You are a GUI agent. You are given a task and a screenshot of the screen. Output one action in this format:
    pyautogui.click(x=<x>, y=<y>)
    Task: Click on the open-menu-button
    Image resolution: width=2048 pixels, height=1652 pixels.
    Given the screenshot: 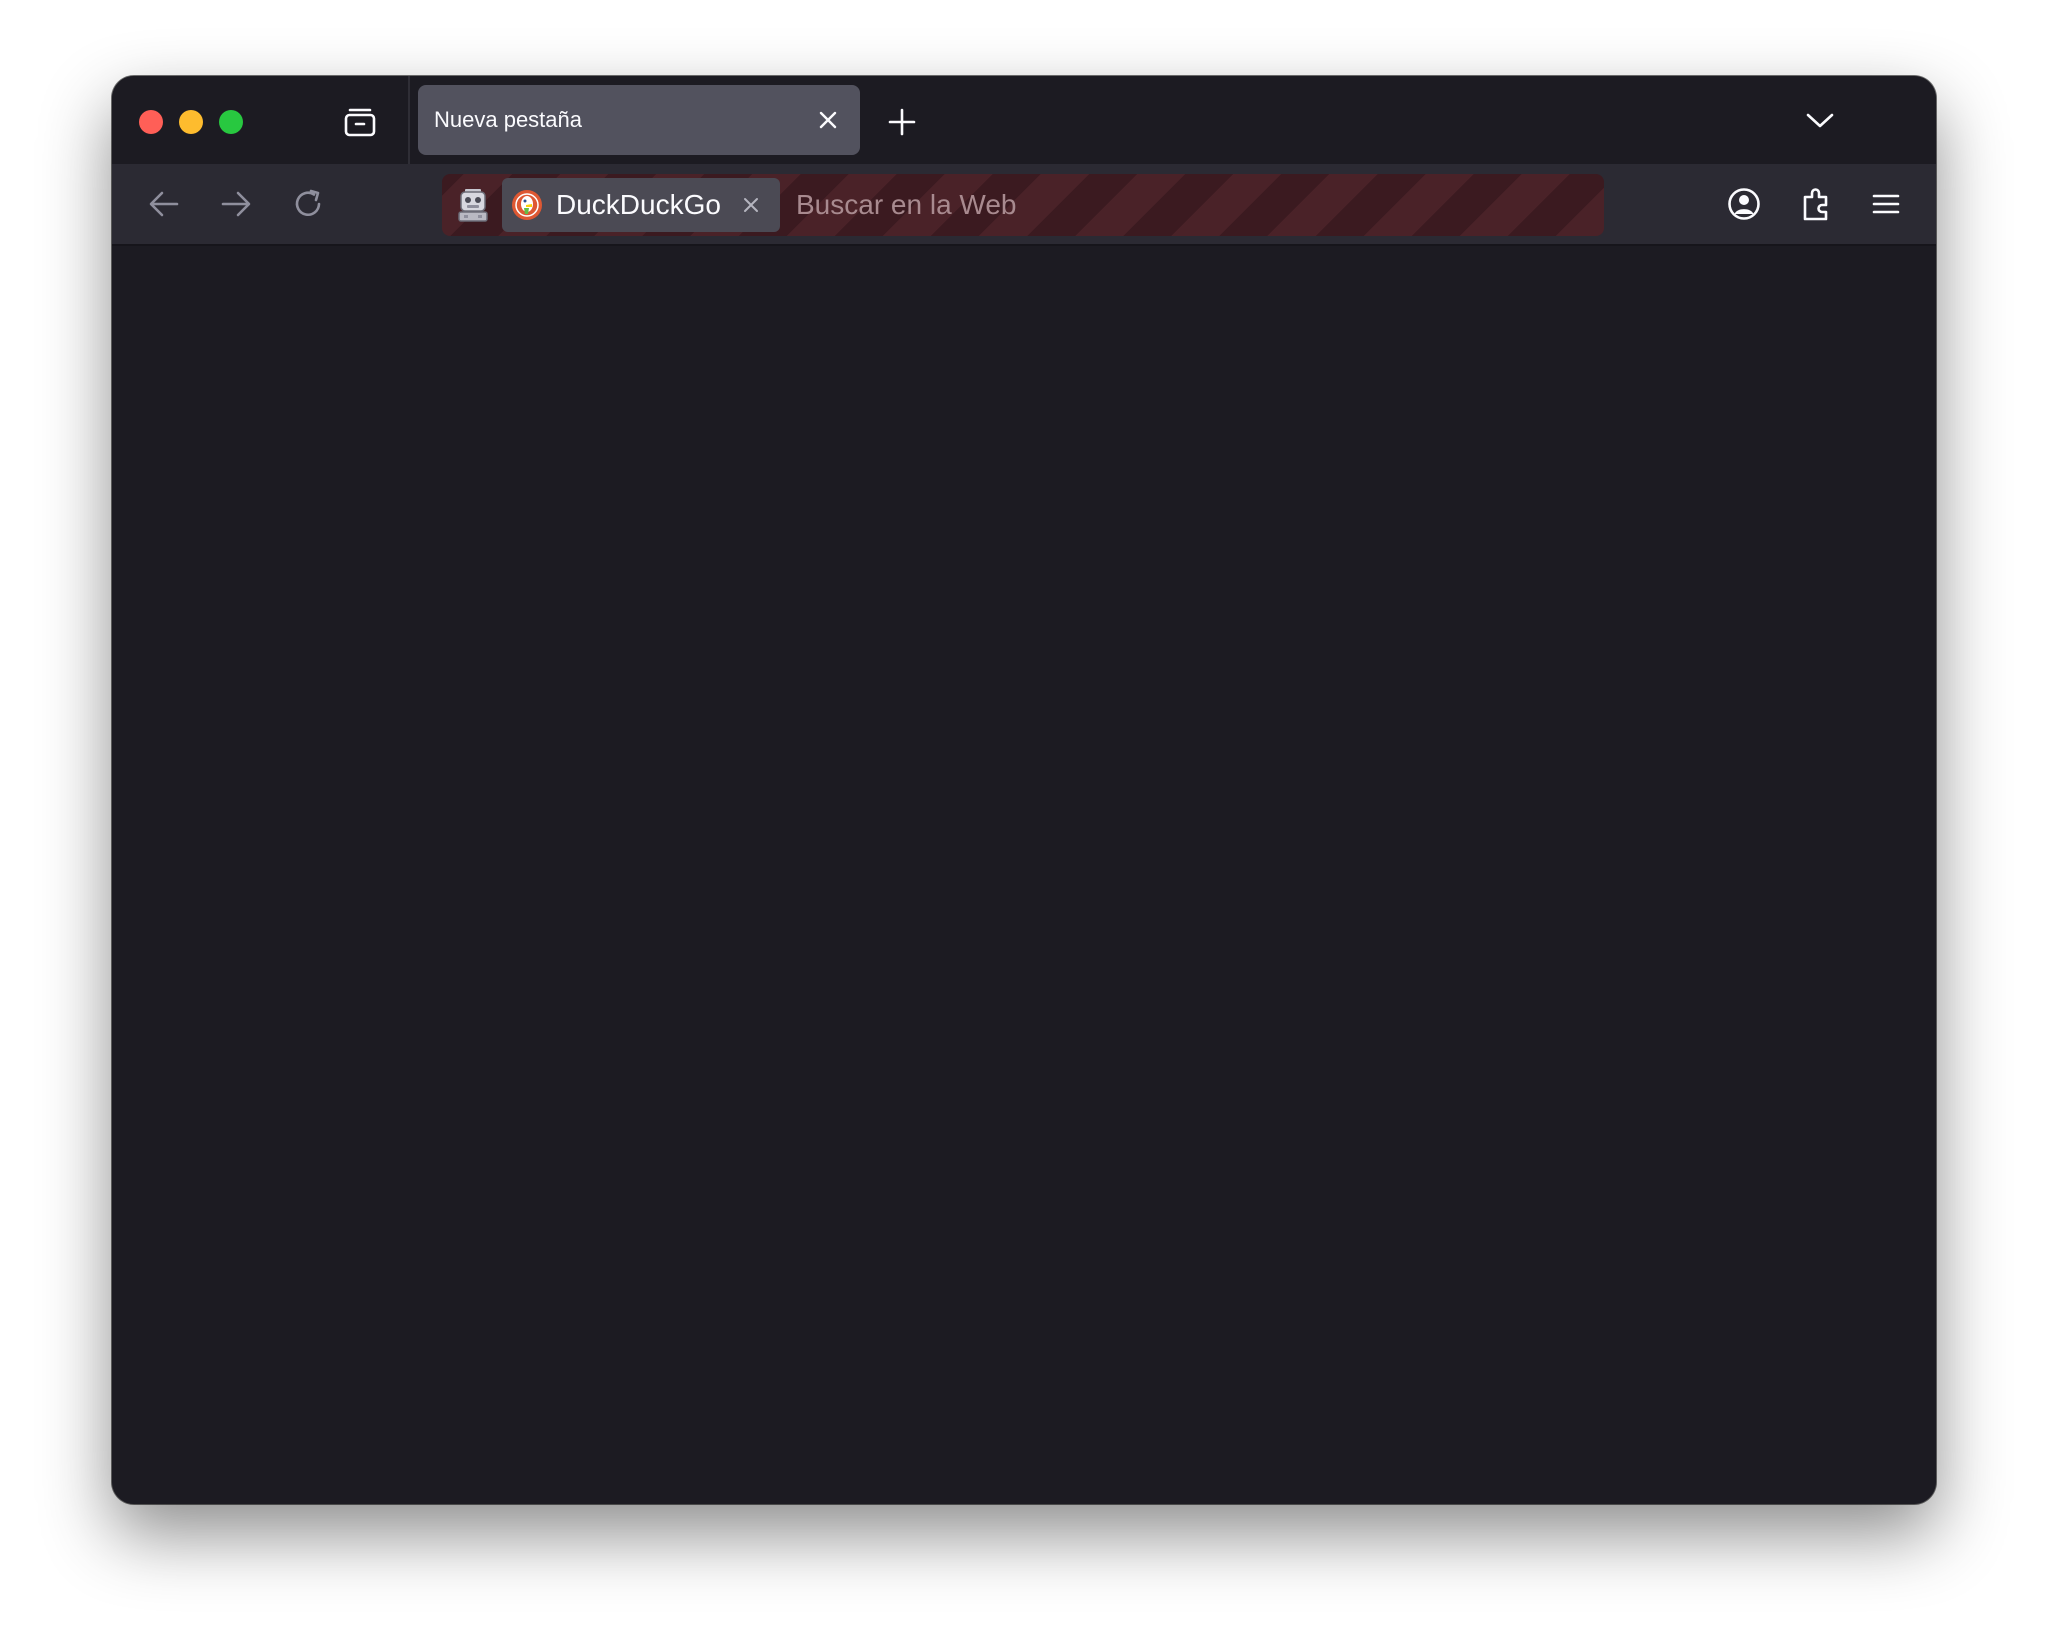 What is the action you would take?
    pyautogui.click(x=1886, y=204)
    